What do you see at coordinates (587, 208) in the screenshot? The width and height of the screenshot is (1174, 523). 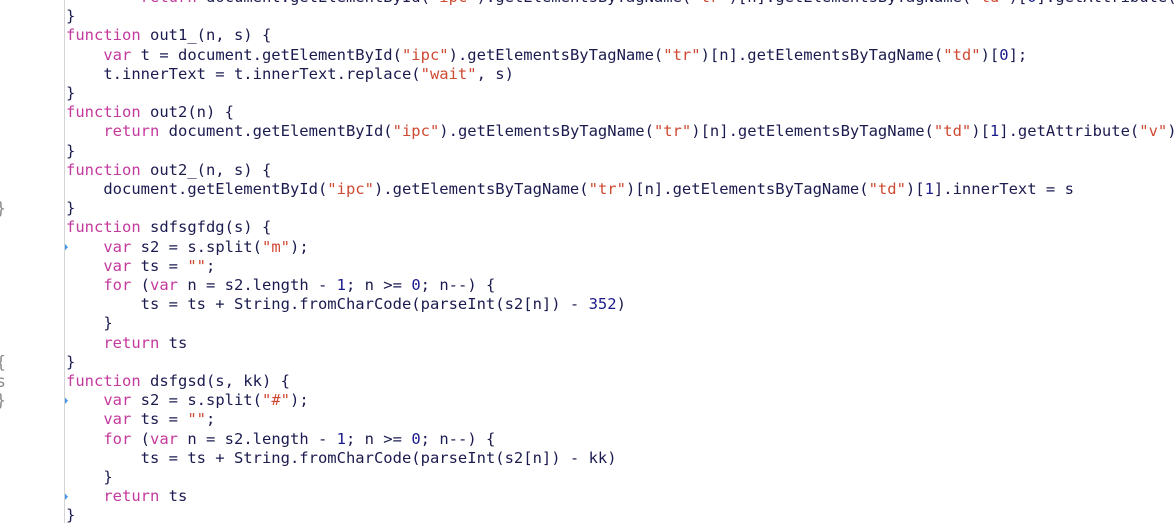 I see `code-line: 20}` at bounding box center [587, 208].